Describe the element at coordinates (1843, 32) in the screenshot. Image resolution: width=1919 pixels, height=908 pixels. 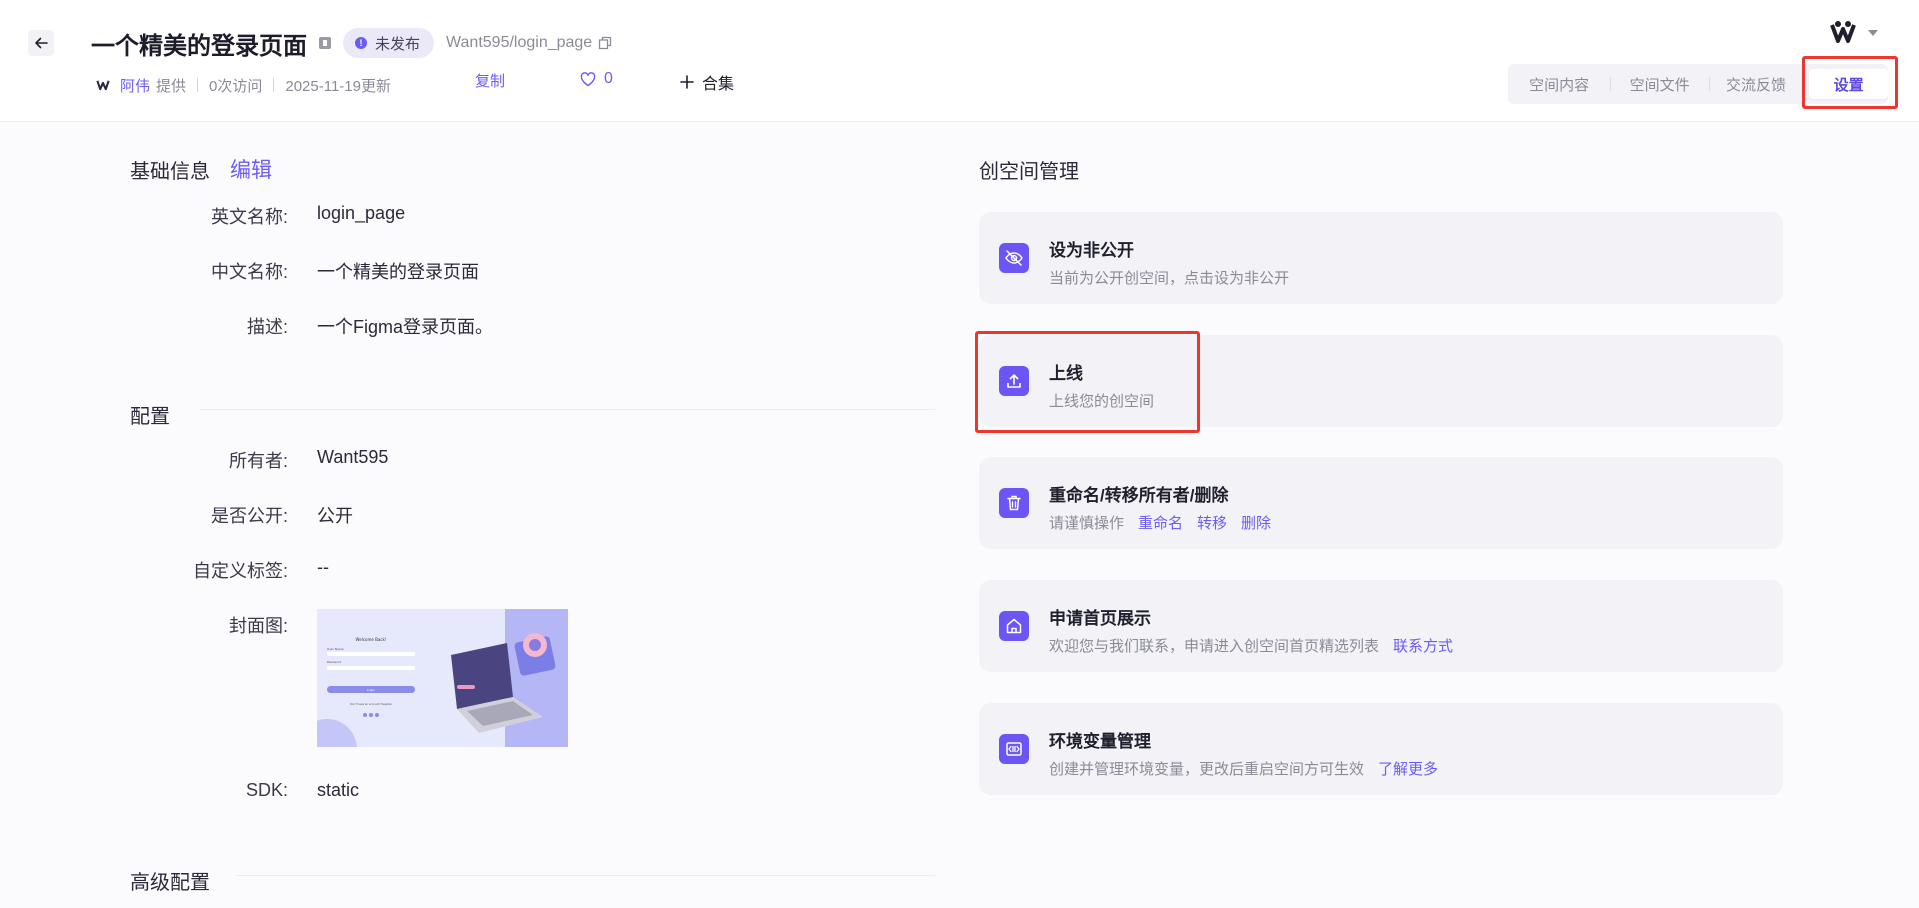
I see `avatar` at that location.